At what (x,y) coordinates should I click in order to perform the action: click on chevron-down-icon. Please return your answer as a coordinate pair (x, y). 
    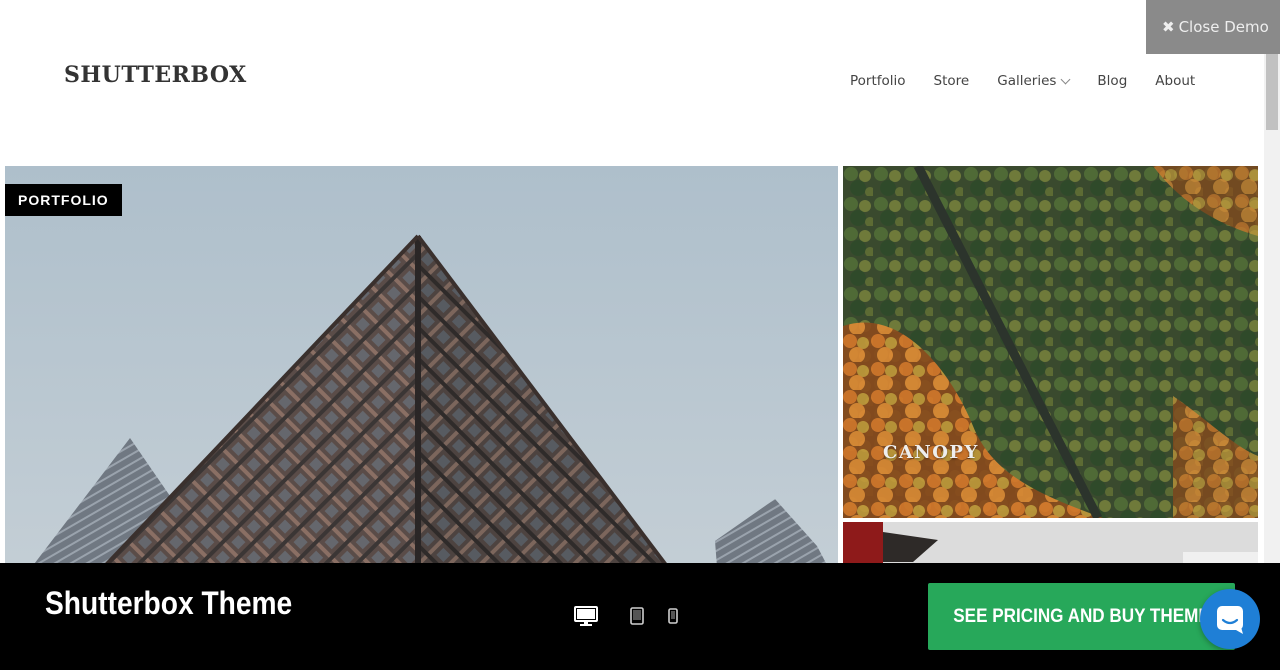
    Looking at the image, I should click on (1065, 79).